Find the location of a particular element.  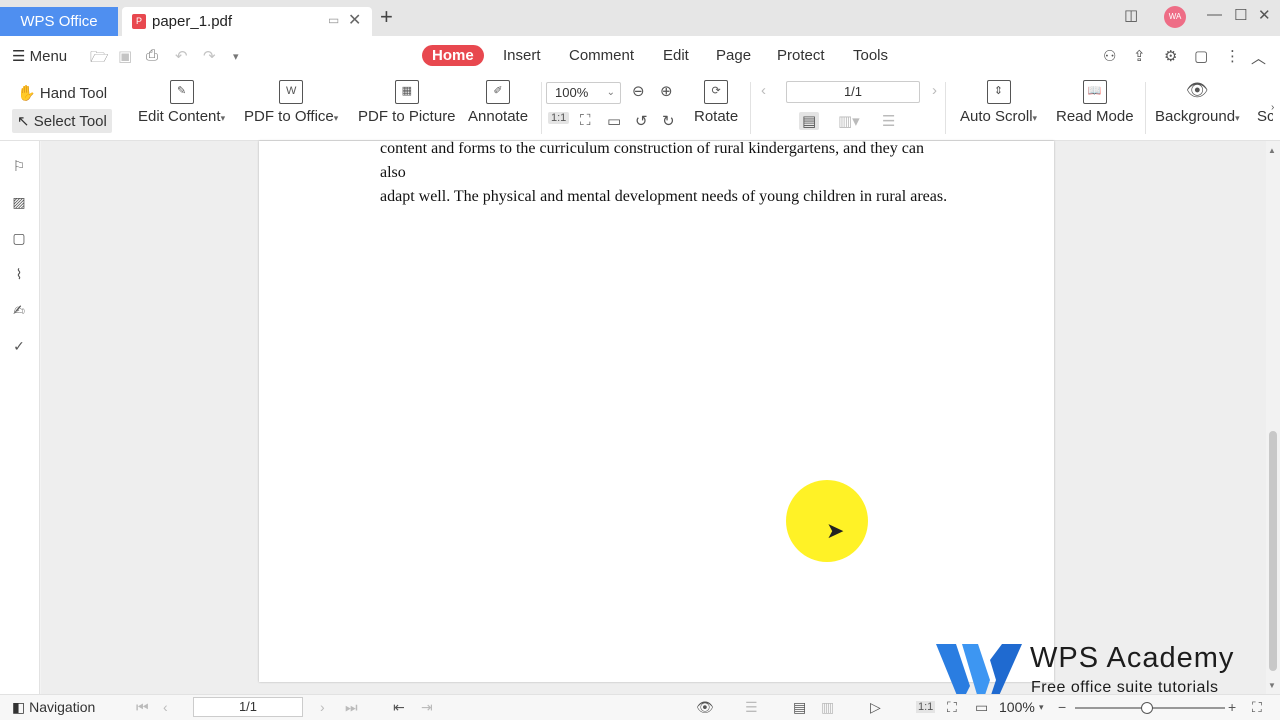

fit-width-status-icon: ▭ is located at coordinates (981, 707).